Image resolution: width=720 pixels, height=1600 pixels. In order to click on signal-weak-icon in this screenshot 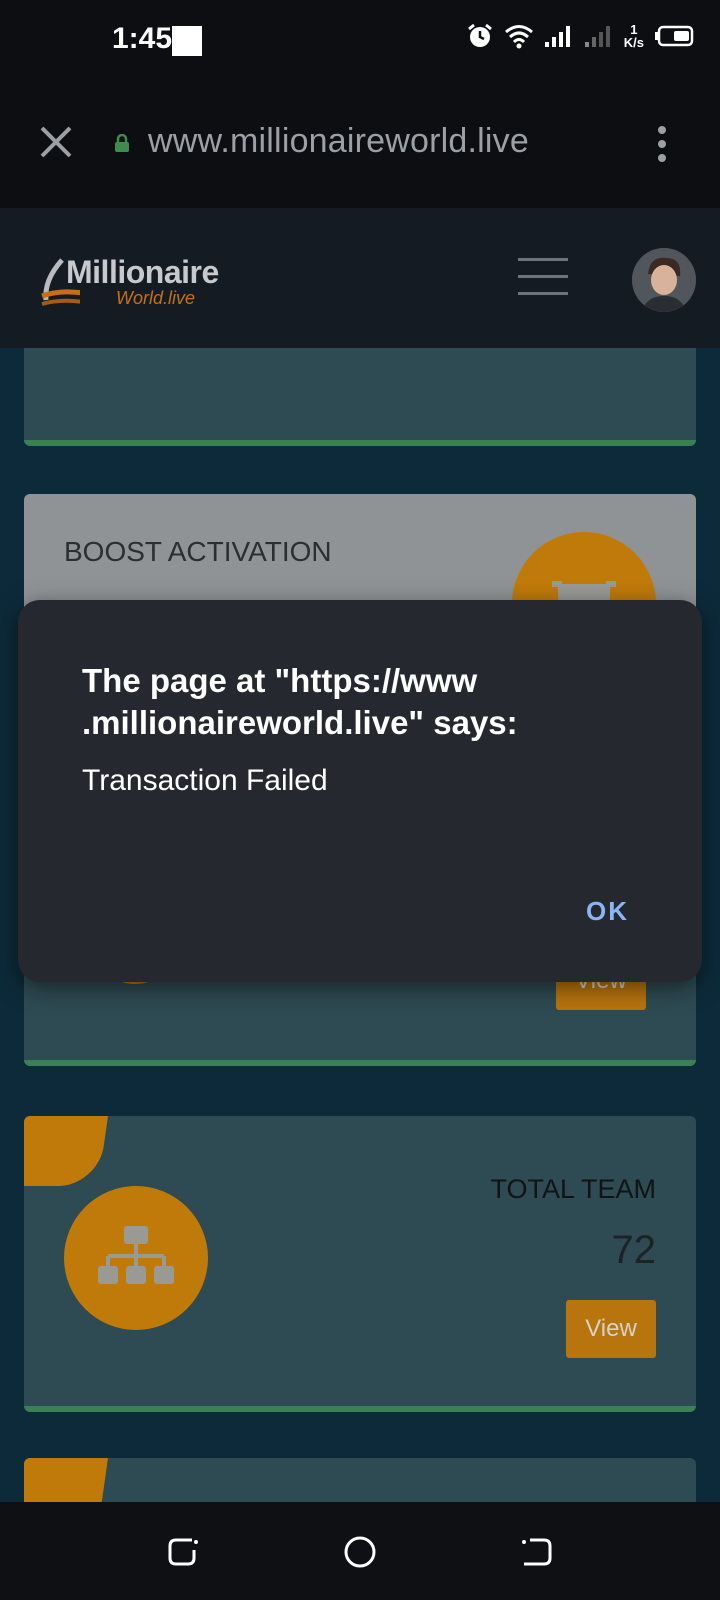, I will do `click(597, 36)`.